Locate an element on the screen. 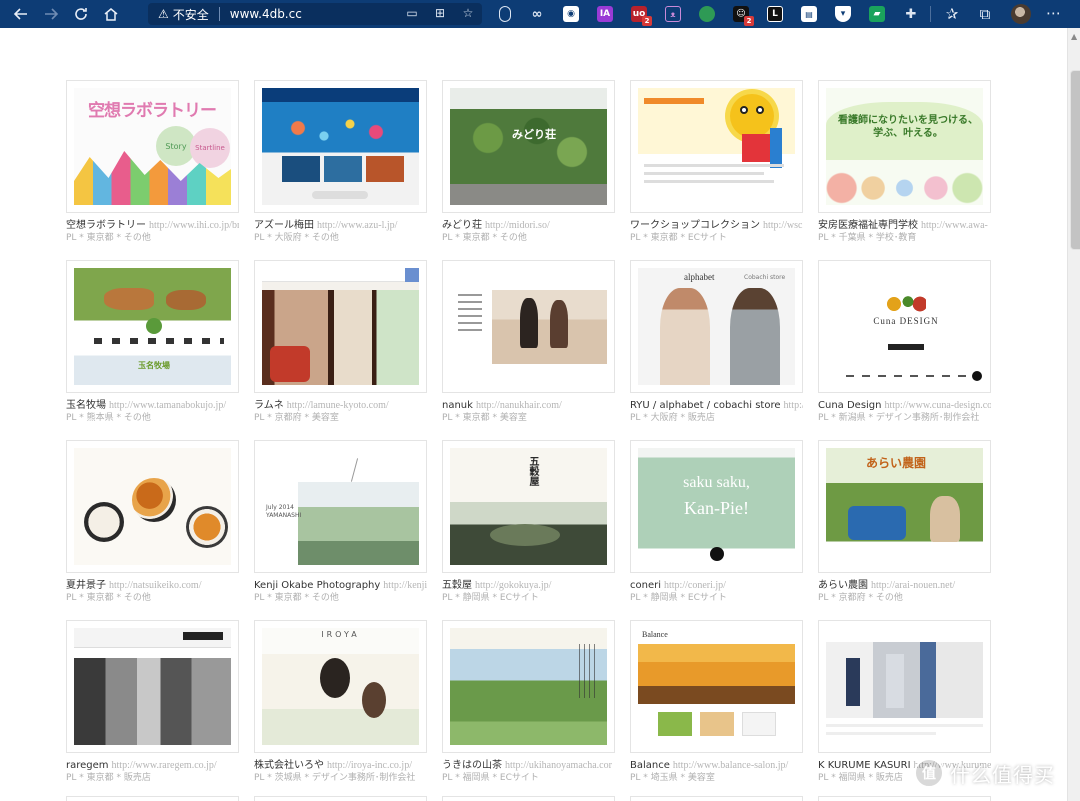 This screenshot has width=1080, height=801. site-url: http://iroya-inc.co.jp/ is located at coordinates (369, 765).